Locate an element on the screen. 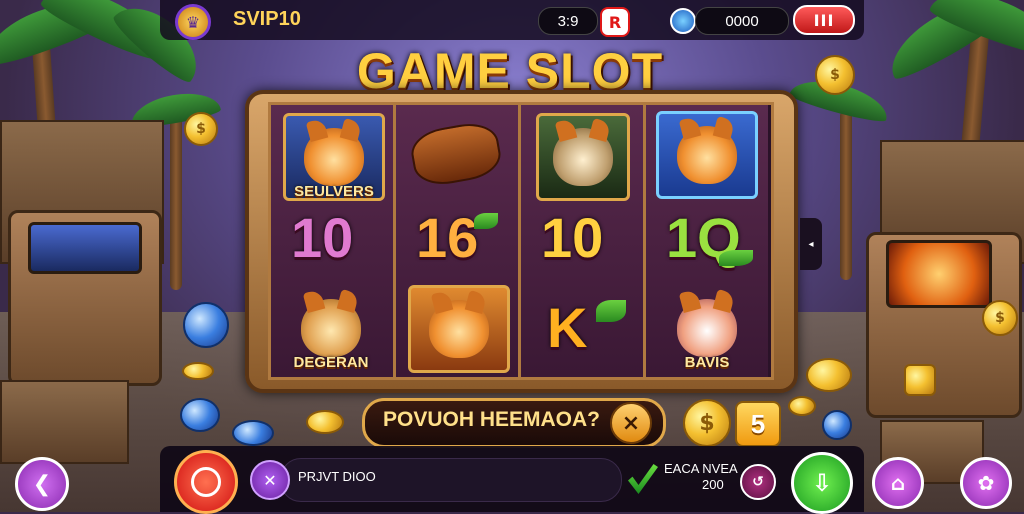 This screenshot has width=1024, height=514. symbol-basket is located at coordinates (456, 154).